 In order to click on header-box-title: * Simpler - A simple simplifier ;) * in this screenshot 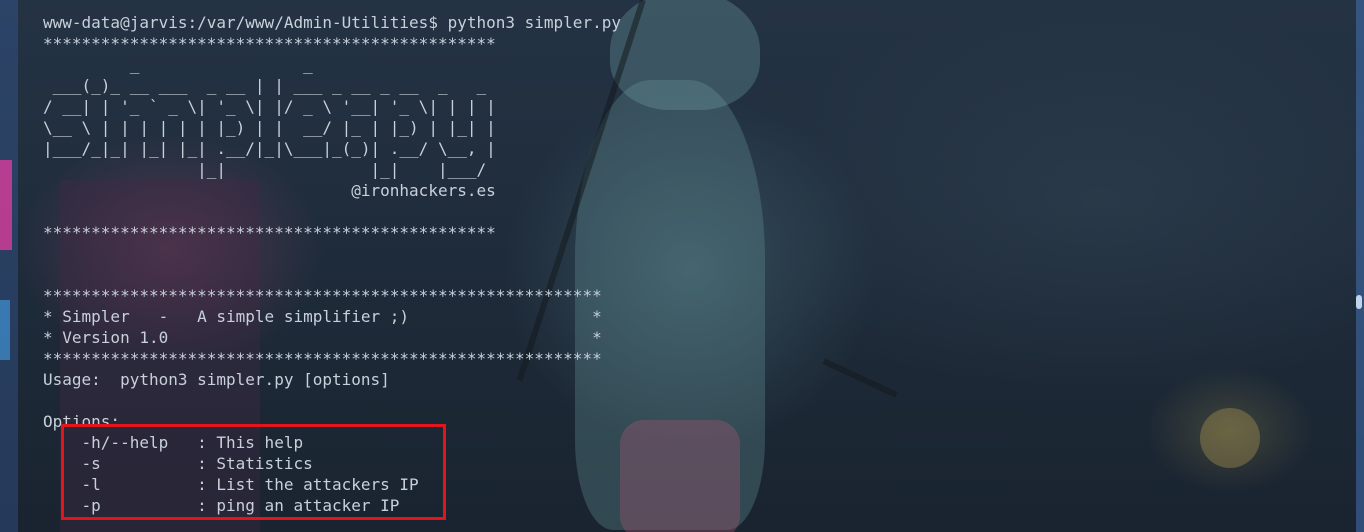, I will do `click(322, 316)`.